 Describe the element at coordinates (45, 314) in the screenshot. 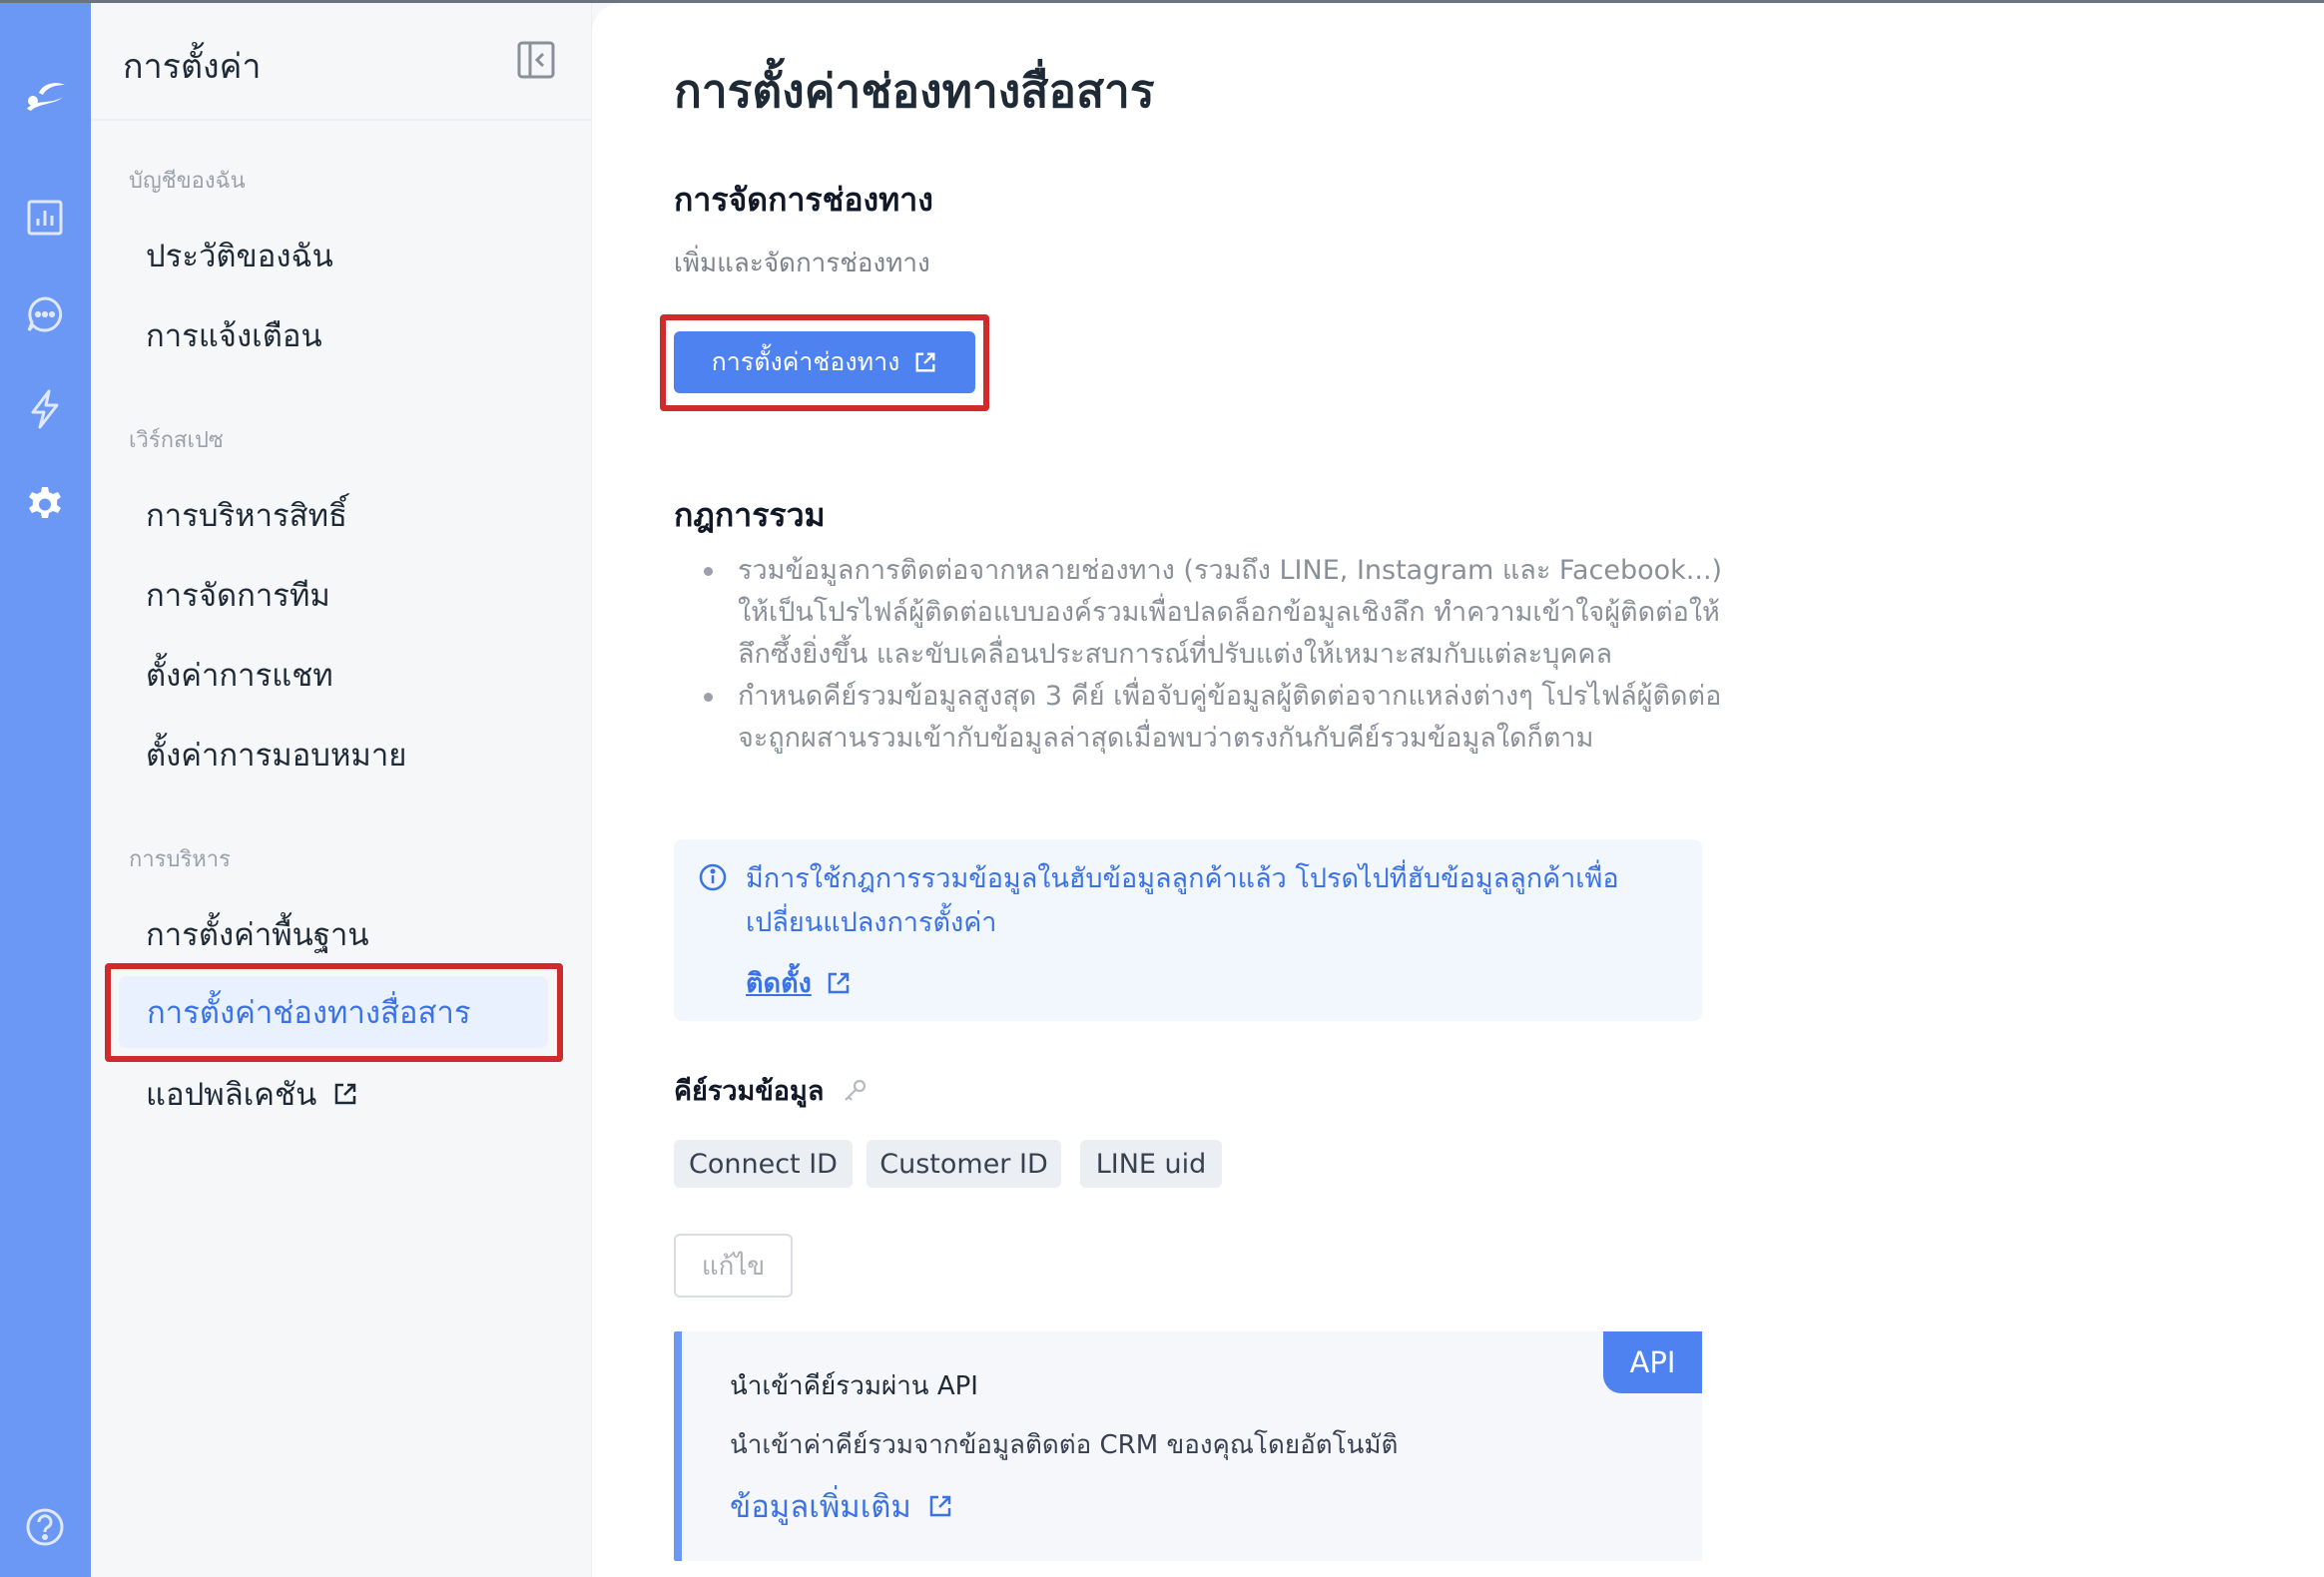

I see `chat-icon` at that location.